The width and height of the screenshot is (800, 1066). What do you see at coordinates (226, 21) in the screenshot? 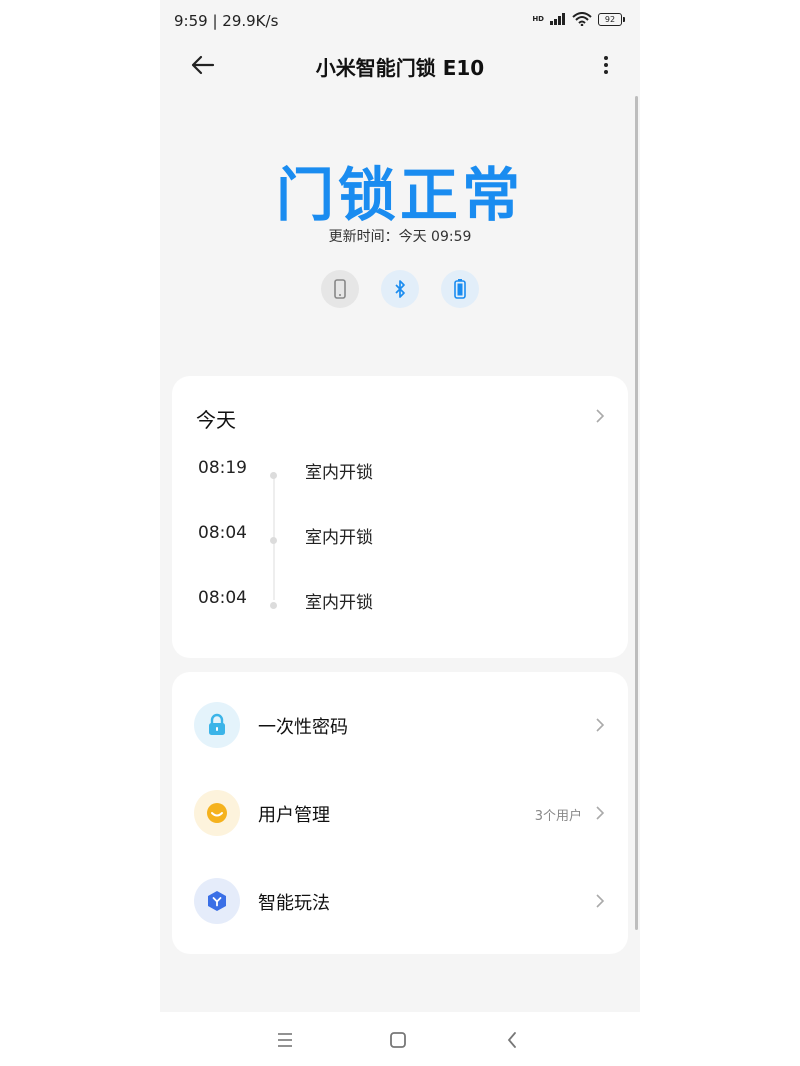
I see `status-time: 9:59 | 29.9K/s` at bounding box center [226, 21].